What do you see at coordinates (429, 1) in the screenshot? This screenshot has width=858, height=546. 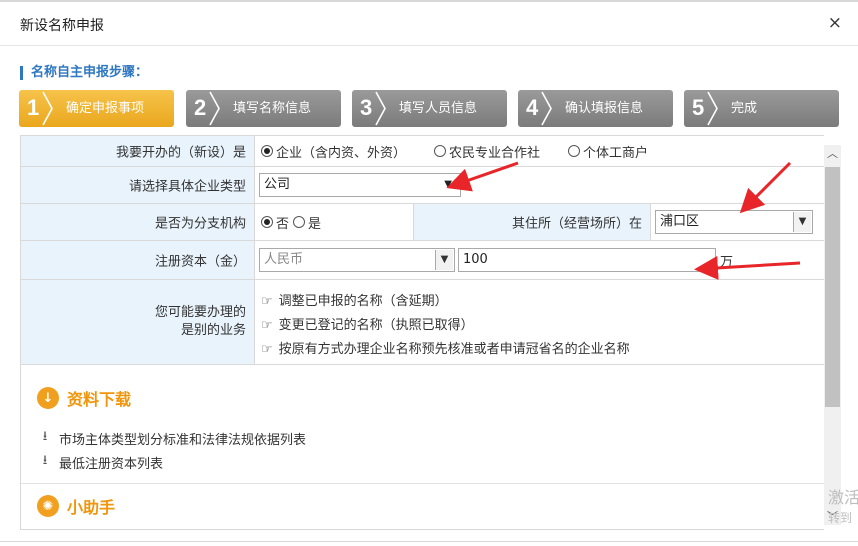 I see `window-top-border` at bounding box center [429, 1].